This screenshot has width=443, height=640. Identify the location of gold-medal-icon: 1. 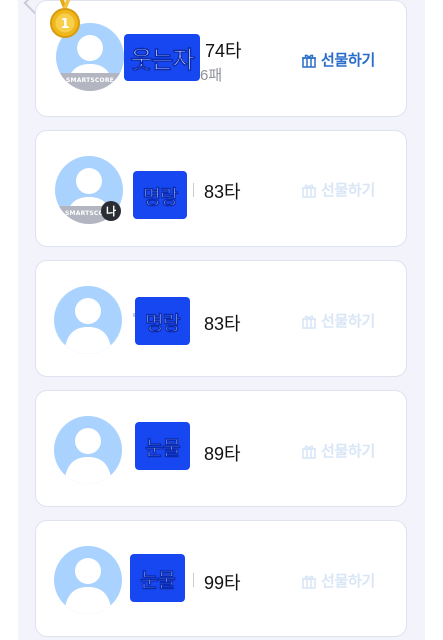
(65, 19).